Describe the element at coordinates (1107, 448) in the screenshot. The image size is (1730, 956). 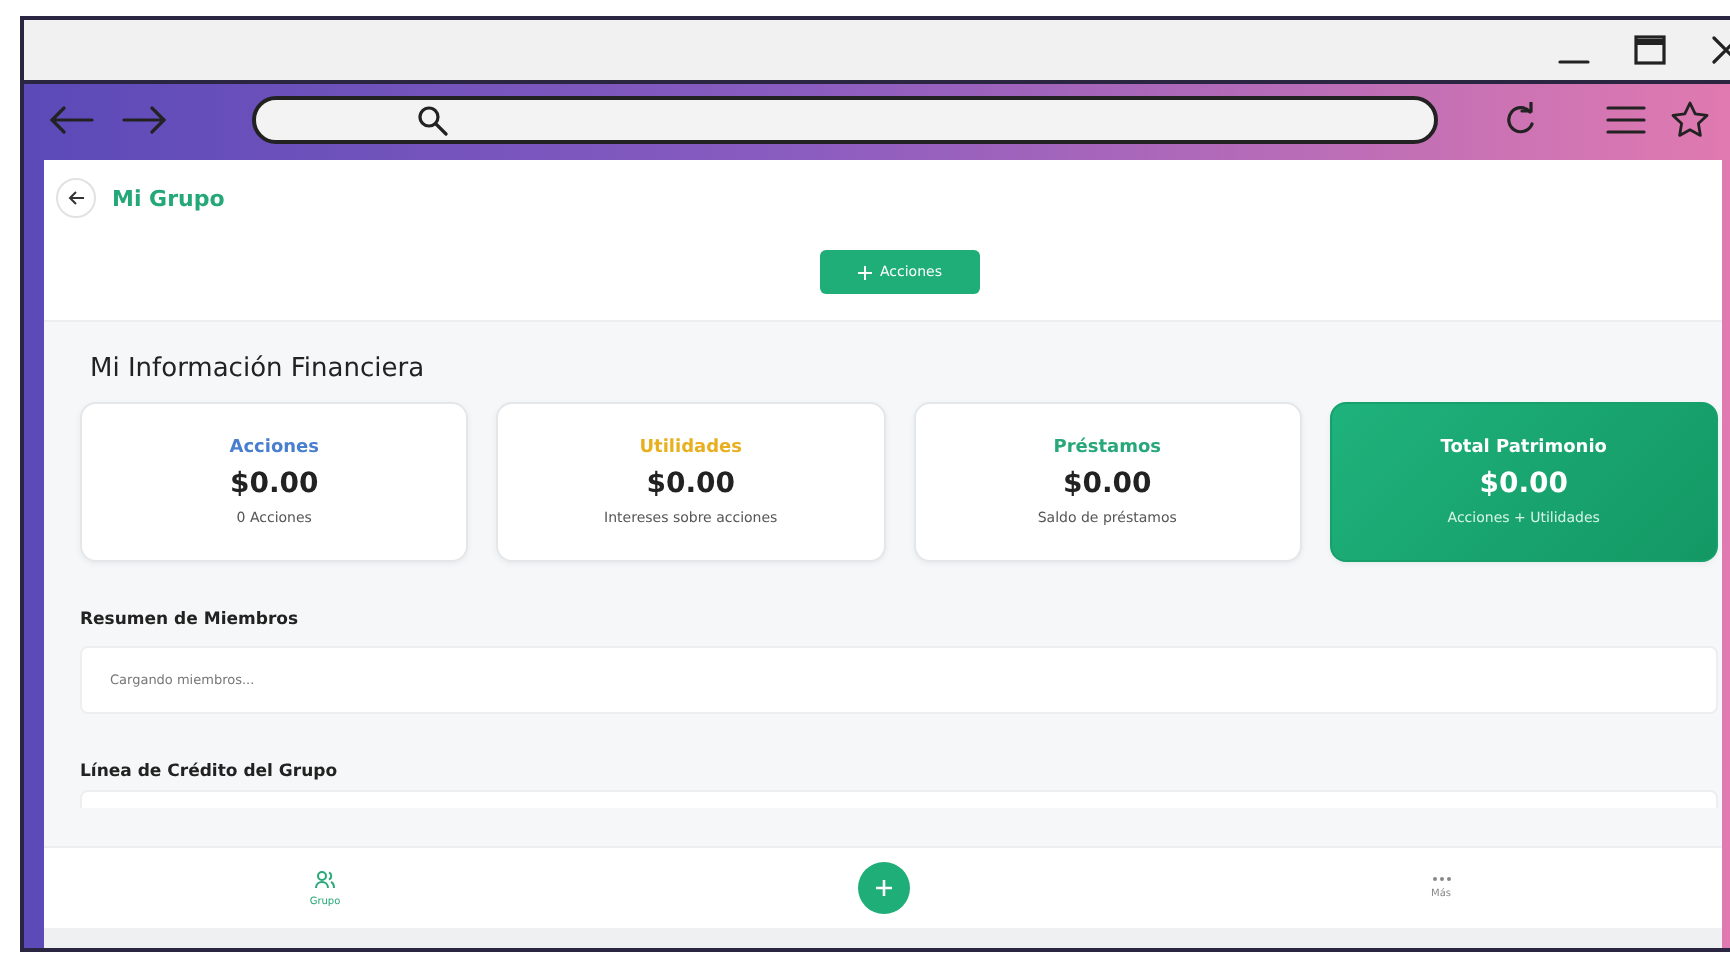
I see `card-title: Préstamos` at that location.